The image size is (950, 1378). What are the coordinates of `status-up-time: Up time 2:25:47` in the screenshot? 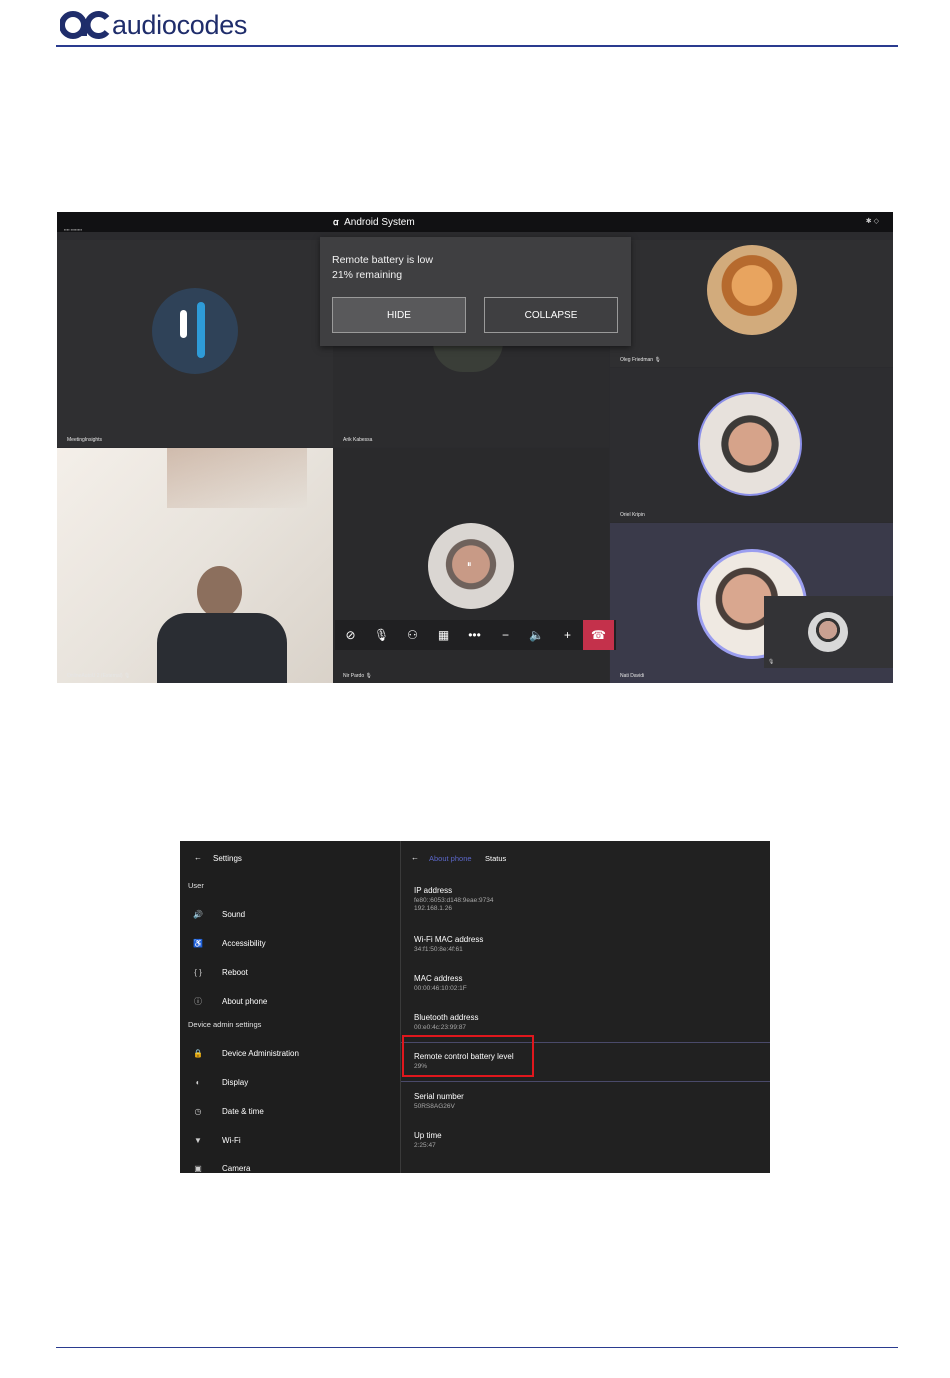 It's located at (428, 1140).